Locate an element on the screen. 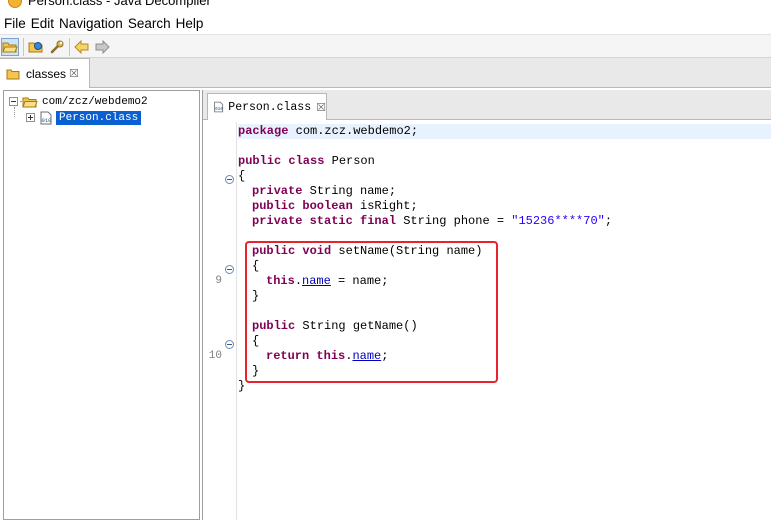 The image size is (771, 520). tab-classes-label: classes is located at coordinates (46, 73).